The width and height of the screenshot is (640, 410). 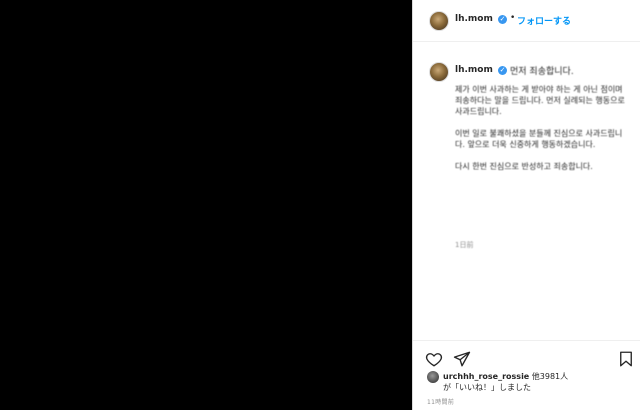 I want to click on caption-first-line: 먼저 죄송합니다., so click(x=542, y=72).